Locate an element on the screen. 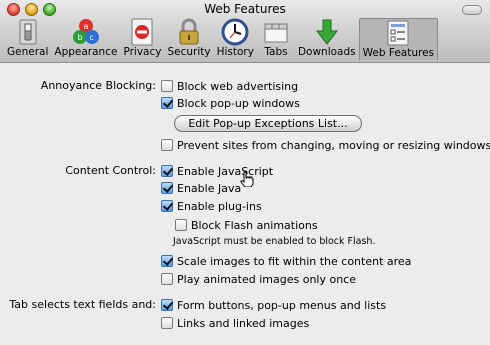 The image size is (490, 345). tab-selects-label: Tab selects text fields and: is located at coordinates (82, 304).